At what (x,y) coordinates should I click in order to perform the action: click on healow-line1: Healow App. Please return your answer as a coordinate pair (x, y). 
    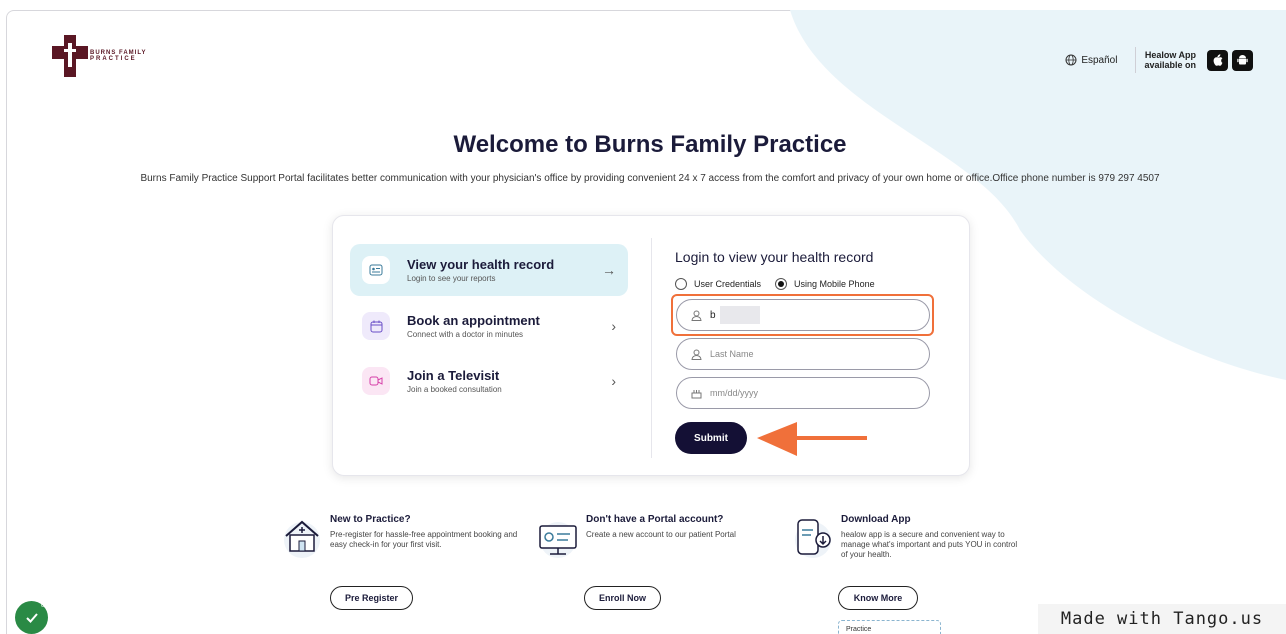
    Looking at the image, I should click on (1170, 55).